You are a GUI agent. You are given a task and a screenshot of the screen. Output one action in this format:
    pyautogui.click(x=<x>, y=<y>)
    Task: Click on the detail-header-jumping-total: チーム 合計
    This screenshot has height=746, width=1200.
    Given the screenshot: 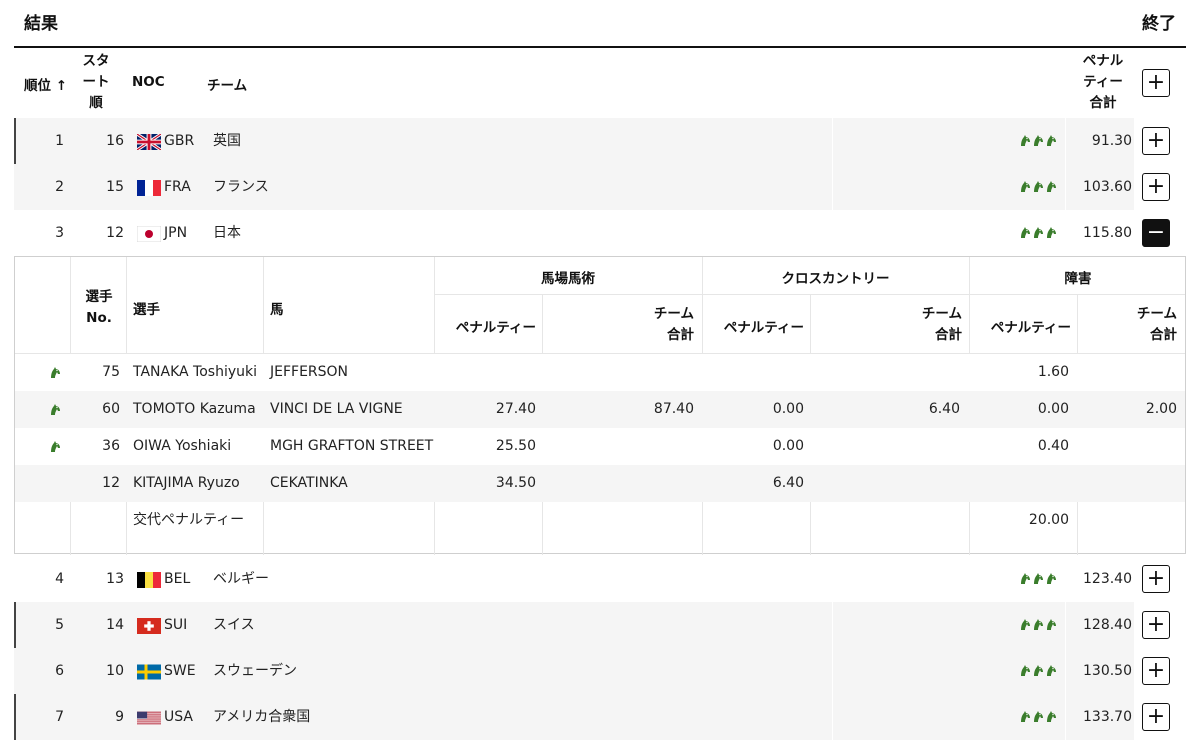 What is the action you would take?
    pyautogui.click(x=1156, y=324)
    